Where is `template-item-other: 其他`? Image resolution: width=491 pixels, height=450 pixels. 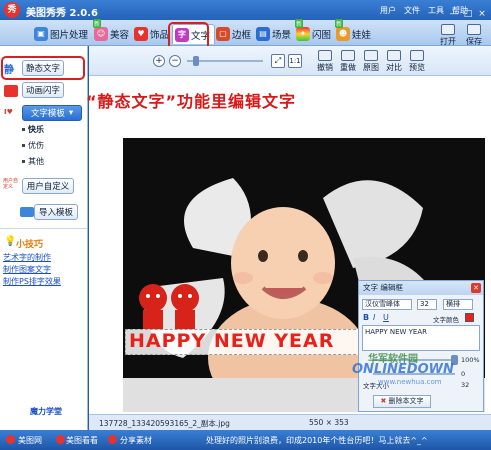 template-item-other: 其他 is located at coordinates (36, 161).